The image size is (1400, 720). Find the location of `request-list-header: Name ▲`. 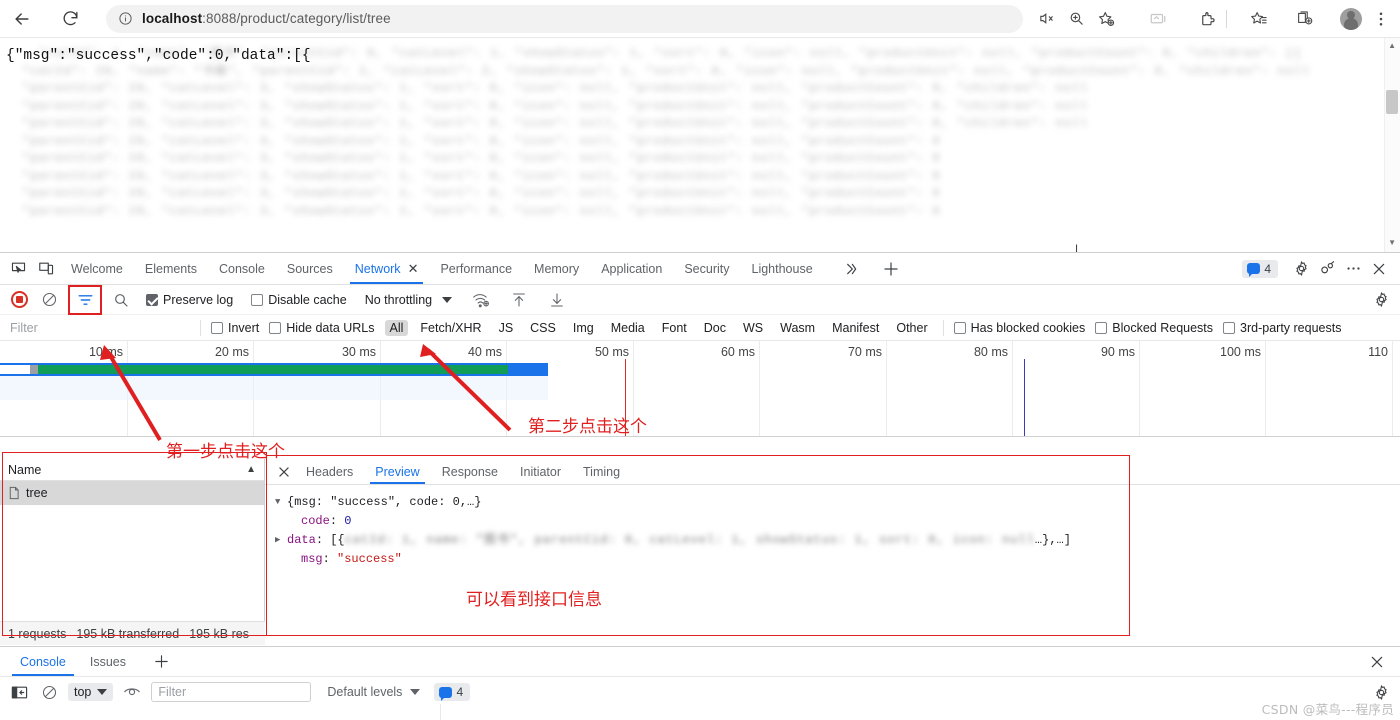

request-list-header: Name ▲ is located at coordinates (132, 470).